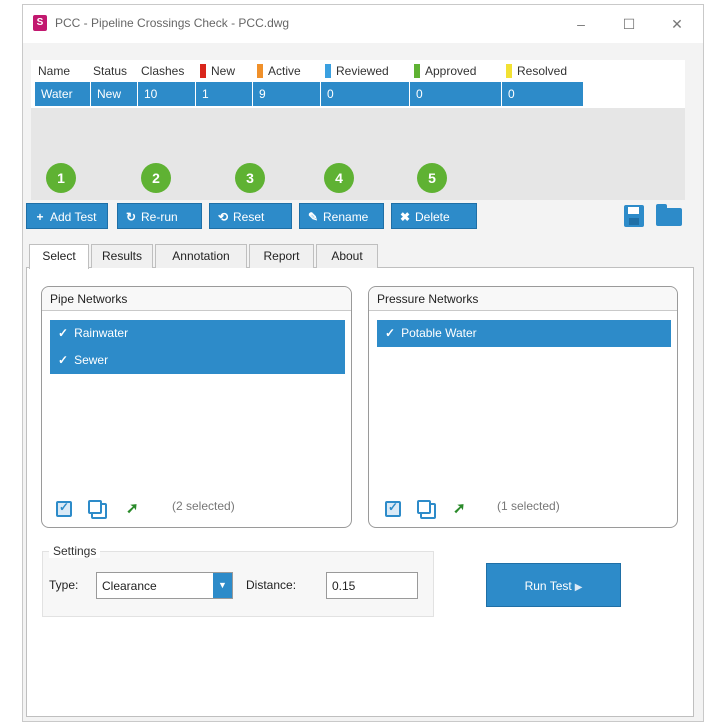  I want to click on rename-button: ✎ Rename, so click(341, 216).